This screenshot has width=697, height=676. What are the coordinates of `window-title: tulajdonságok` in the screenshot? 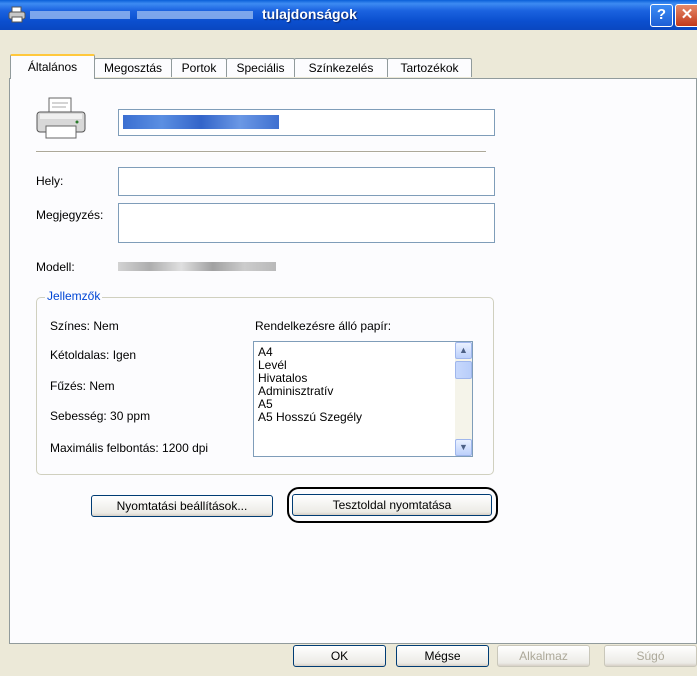 It's located at (309, 14).